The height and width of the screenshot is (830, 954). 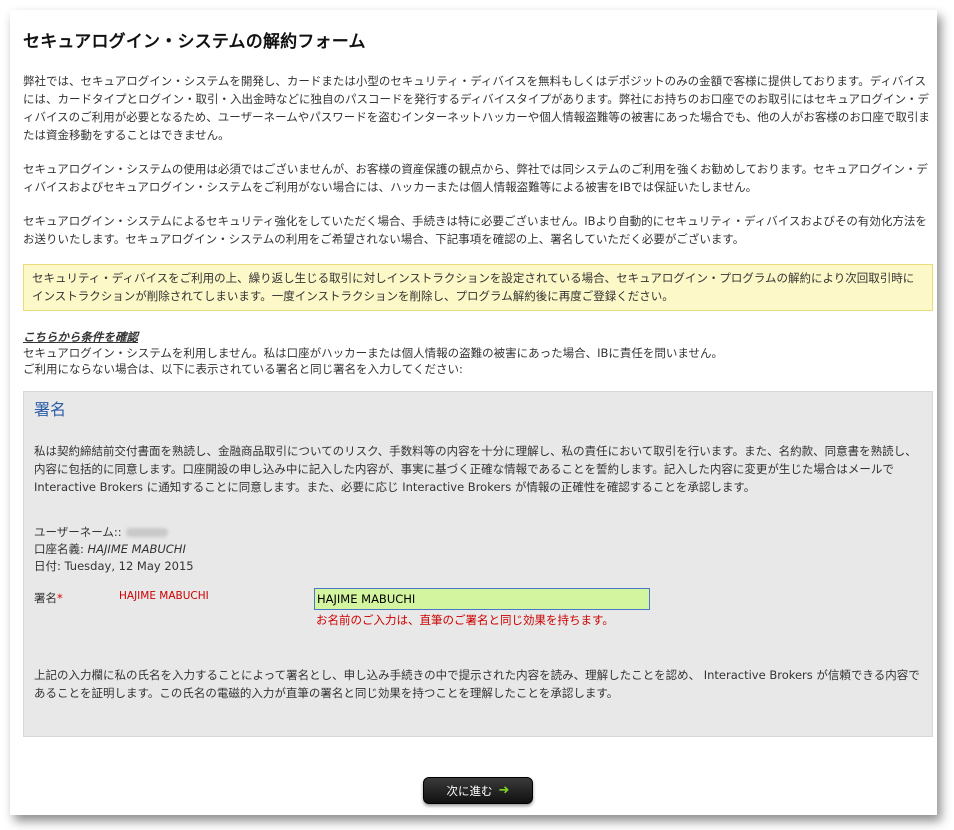 I want to click on signature-field-label: 署名*, so click(x=48, y=598).